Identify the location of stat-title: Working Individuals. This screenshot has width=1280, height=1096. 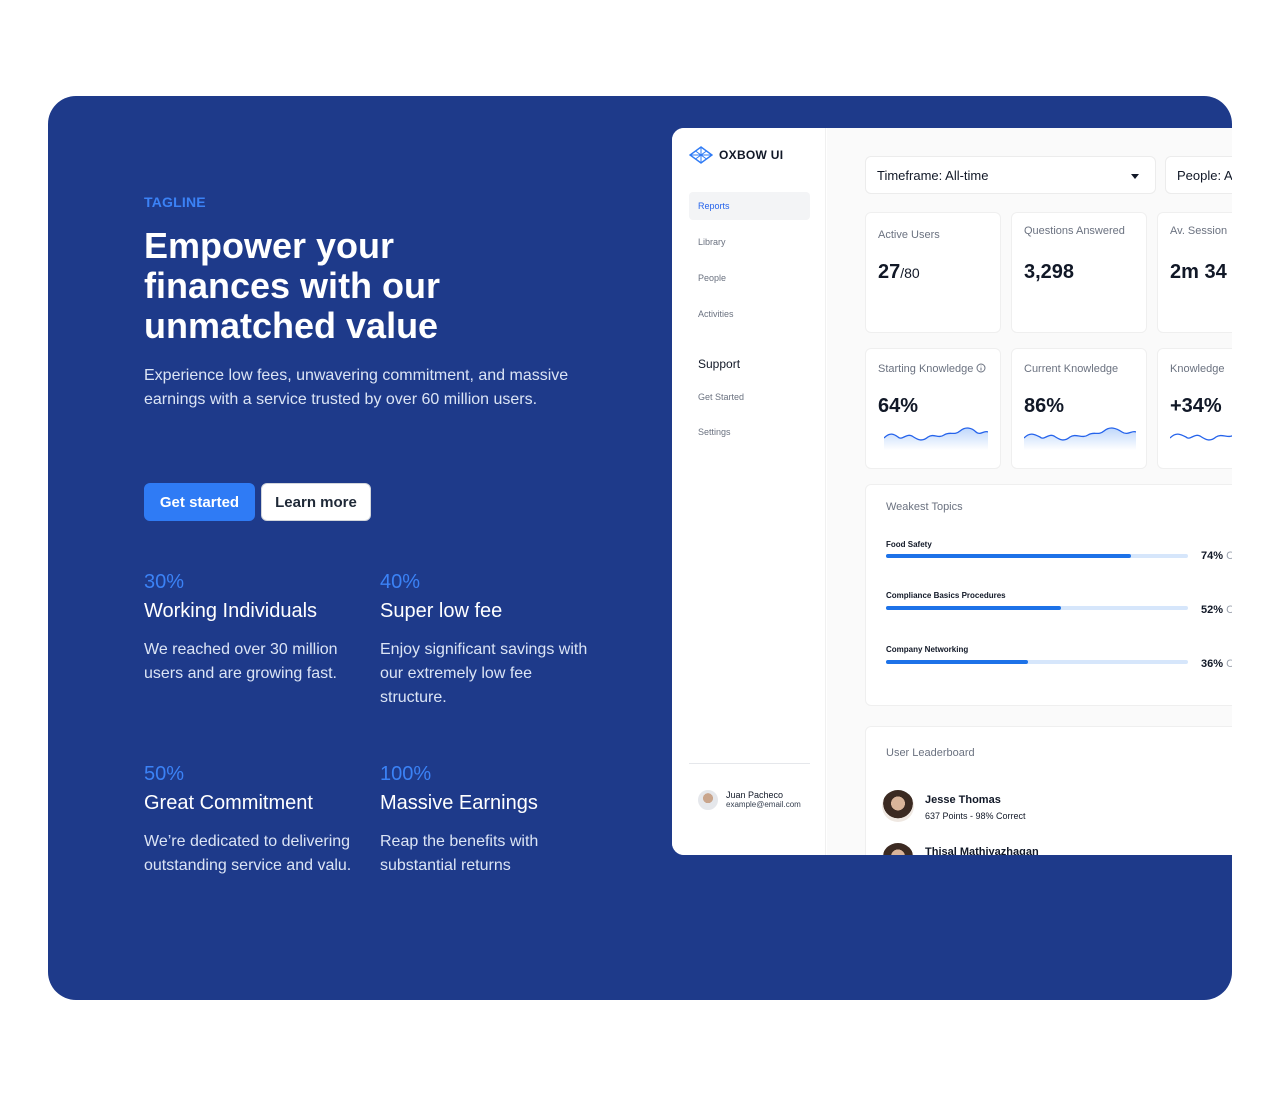
(231, 611).